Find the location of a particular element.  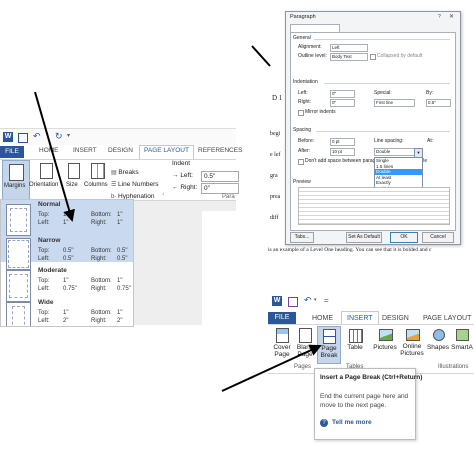

arrow-to-page-break is located at coordinates (271, 368).